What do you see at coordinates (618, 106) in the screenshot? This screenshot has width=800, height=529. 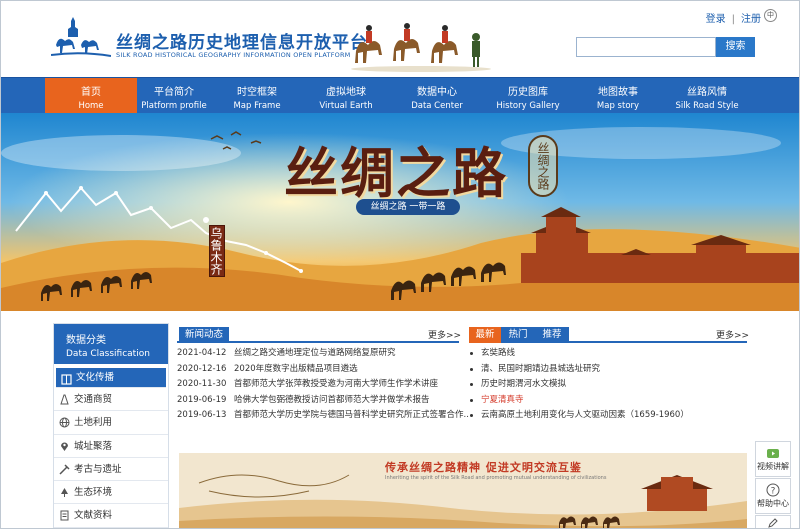 I see `nav-label-en: Map story` at bounding box center [618, 106].